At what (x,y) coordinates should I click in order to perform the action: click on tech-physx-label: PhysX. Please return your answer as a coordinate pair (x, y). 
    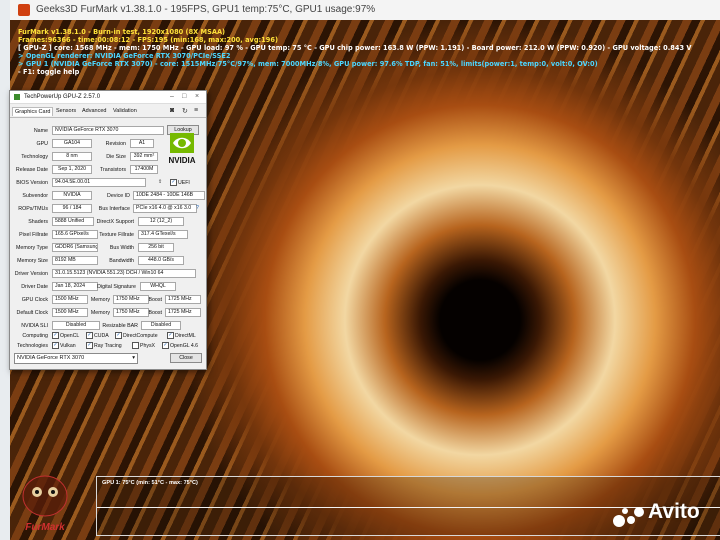
    Looking at the image, I should click on (147, 345).